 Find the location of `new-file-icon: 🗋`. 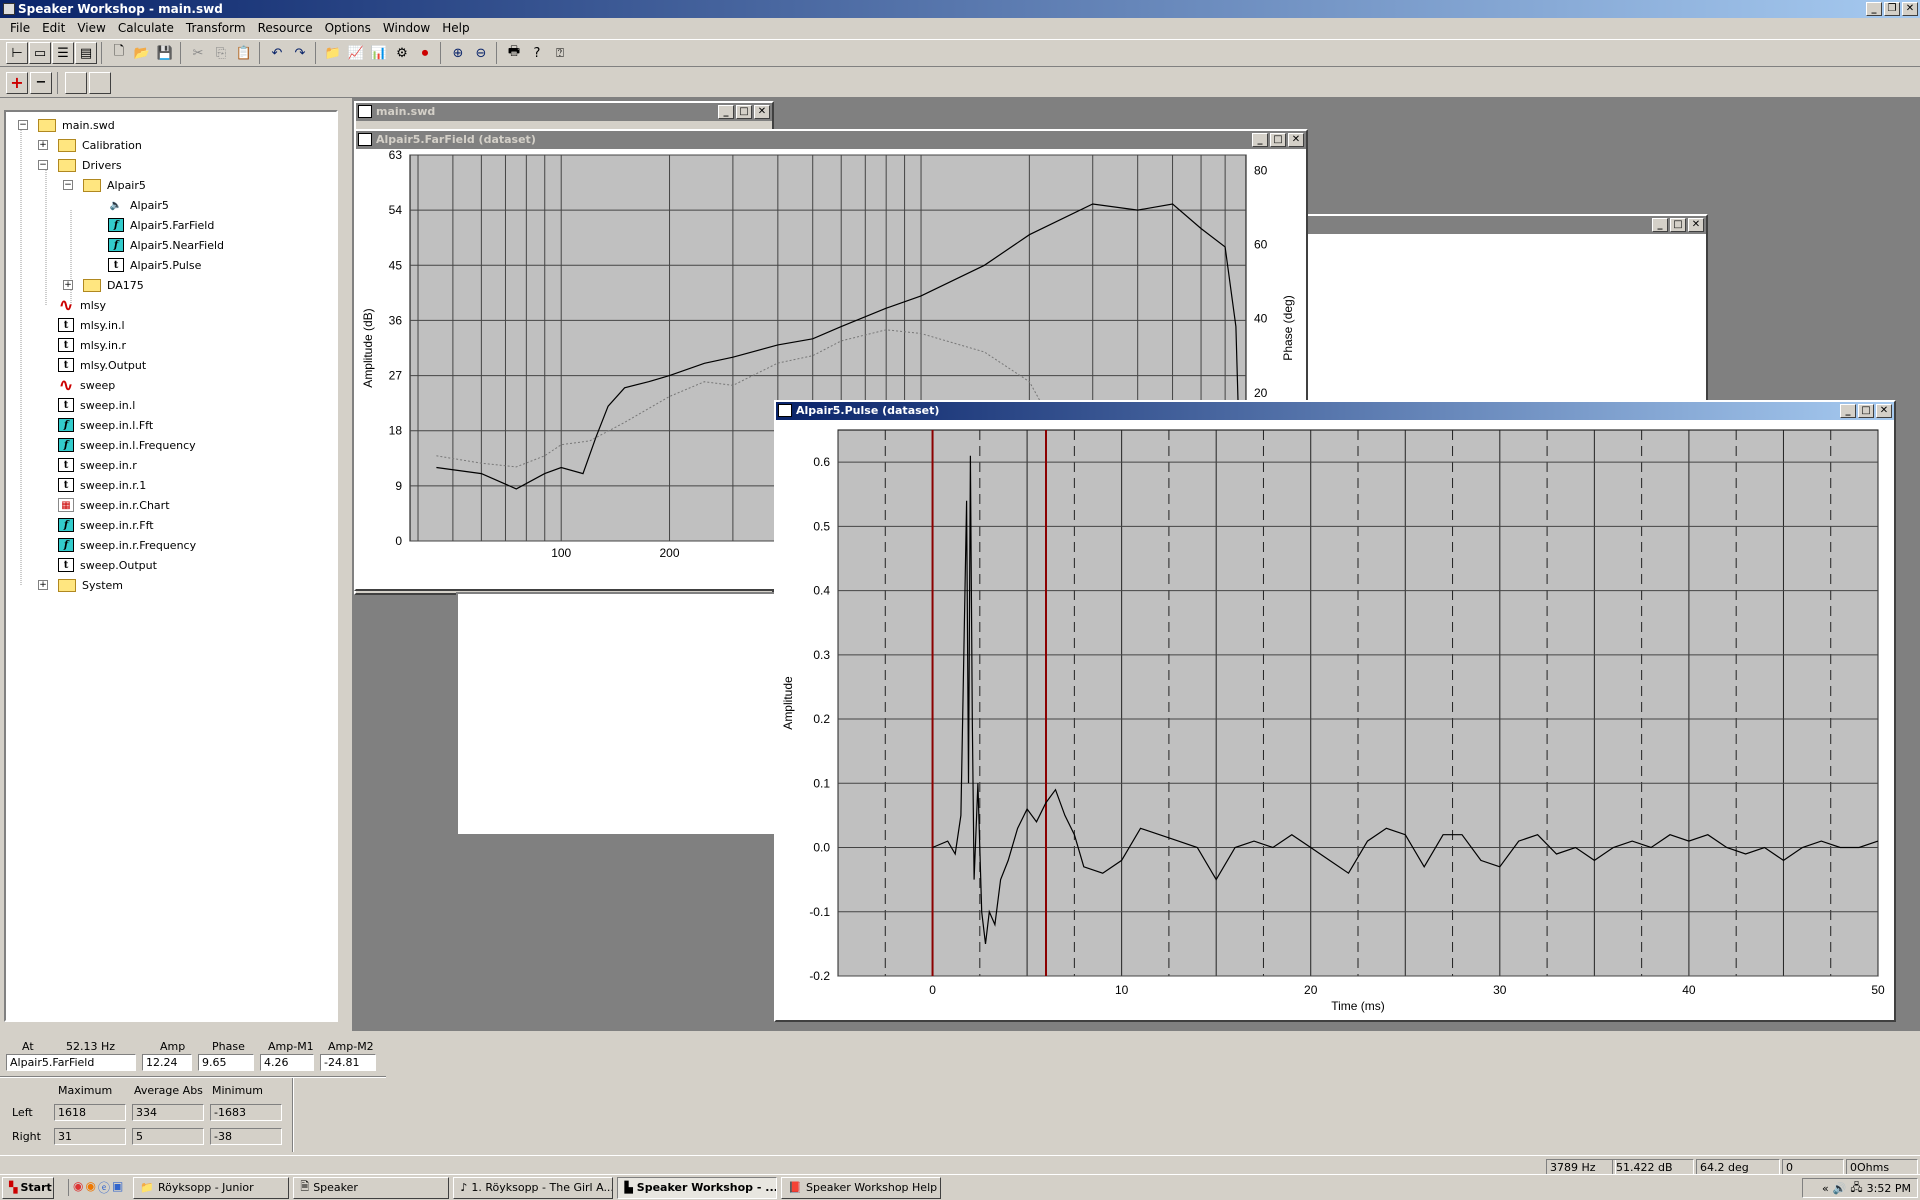

new-file-icon: 🗋 is located at coordinates (119, 53).